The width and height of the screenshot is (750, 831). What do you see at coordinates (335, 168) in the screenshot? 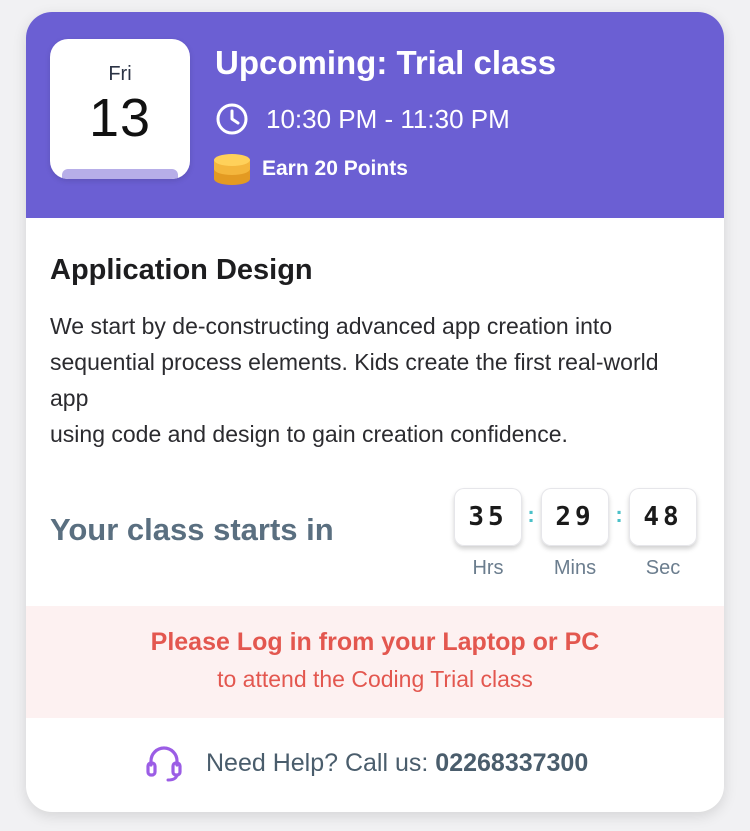
I see `points-text: Earn 20 Points` at bounding box center [335, 168].